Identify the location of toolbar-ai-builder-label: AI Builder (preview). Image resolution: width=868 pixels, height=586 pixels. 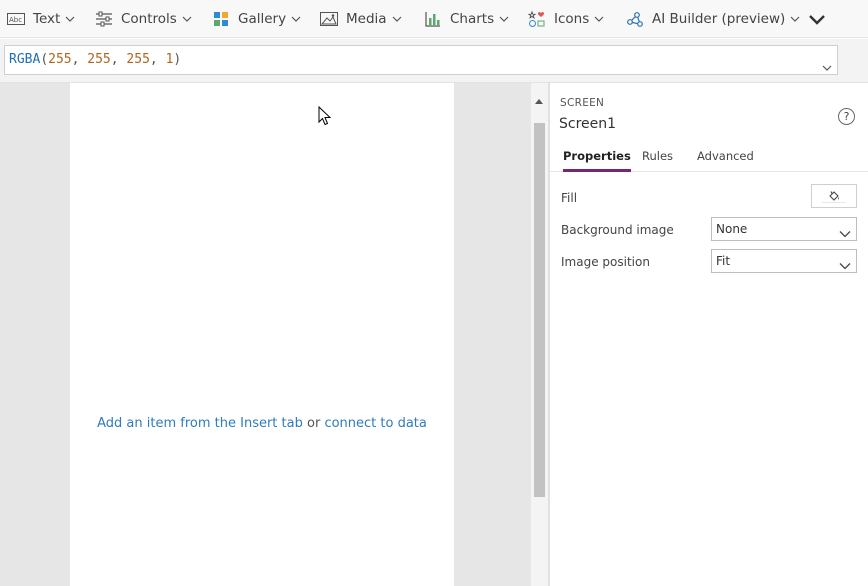
(719, 19).